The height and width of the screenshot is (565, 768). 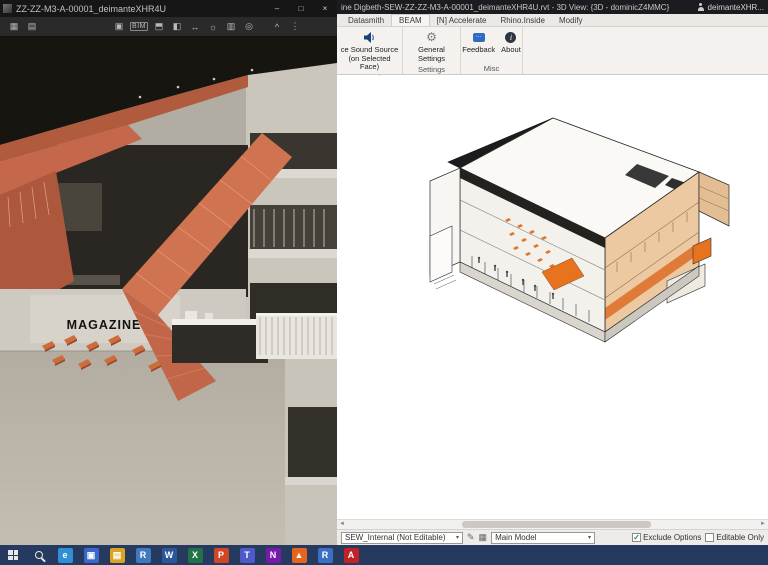 What do you see at coordinates (672, 537) in the screenshot?
I see `exclude-options-label: Exclude Options` at bounding box center [672, 537].